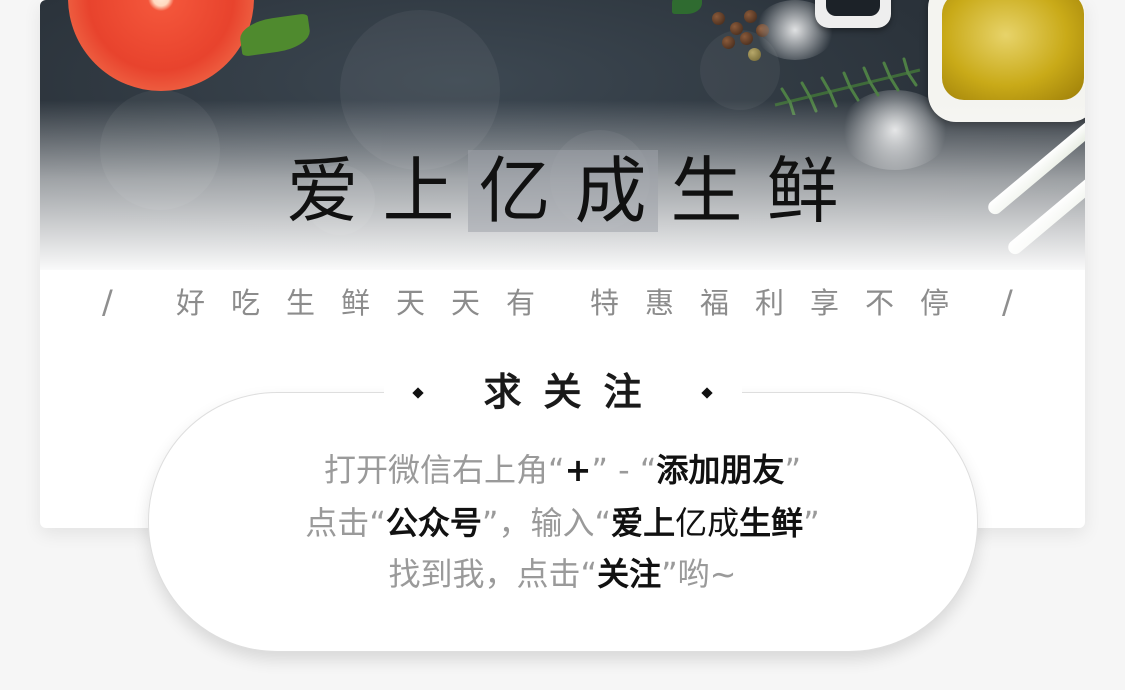 The image size is (1125, 690). I want to click on instruction-line-3: 找到我，点击“关注”哟~, so click(562, 574).